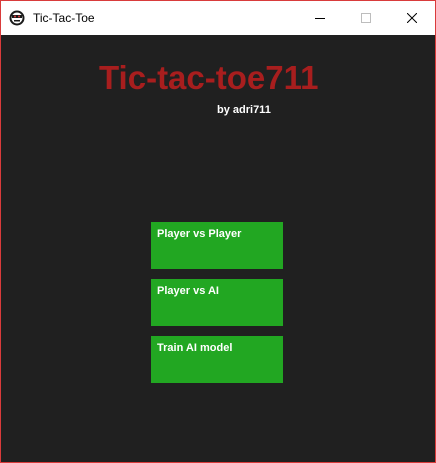  I want to click on minimize-button, so click(320, 18).